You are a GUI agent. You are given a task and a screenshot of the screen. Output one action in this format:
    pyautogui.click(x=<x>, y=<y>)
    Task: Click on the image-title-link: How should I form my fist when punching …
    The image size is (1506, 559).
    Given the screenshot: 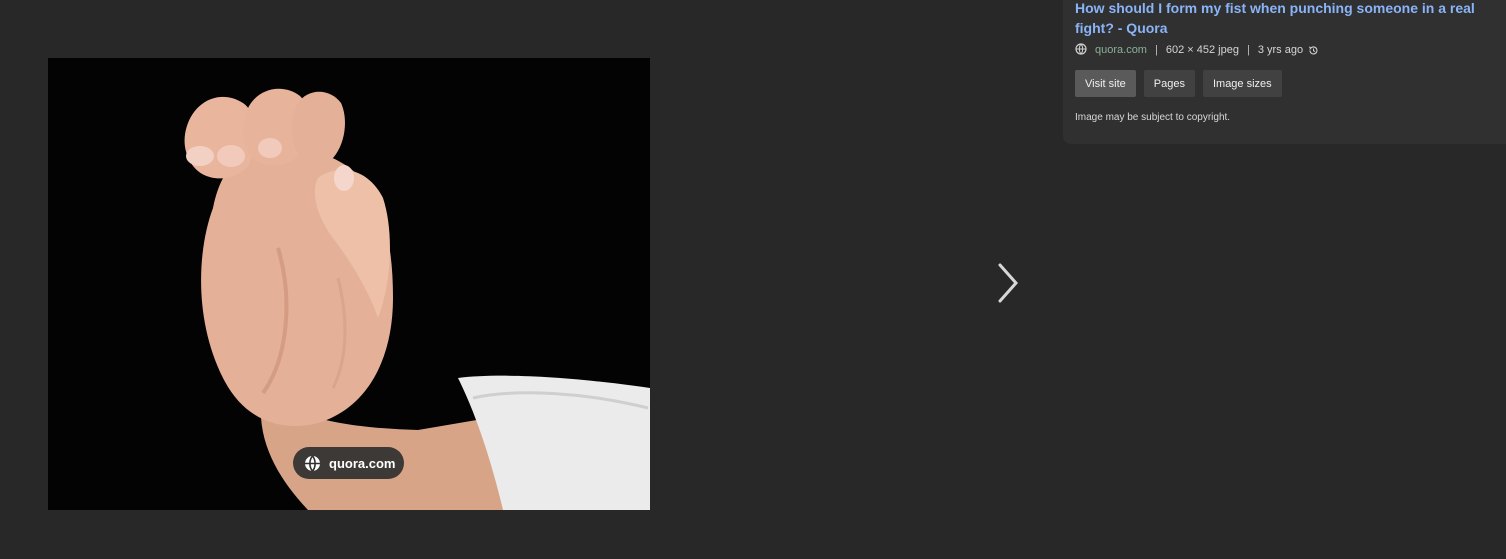 What is the action you would take?
    pyautogui.click(x=1290, y=19)
    